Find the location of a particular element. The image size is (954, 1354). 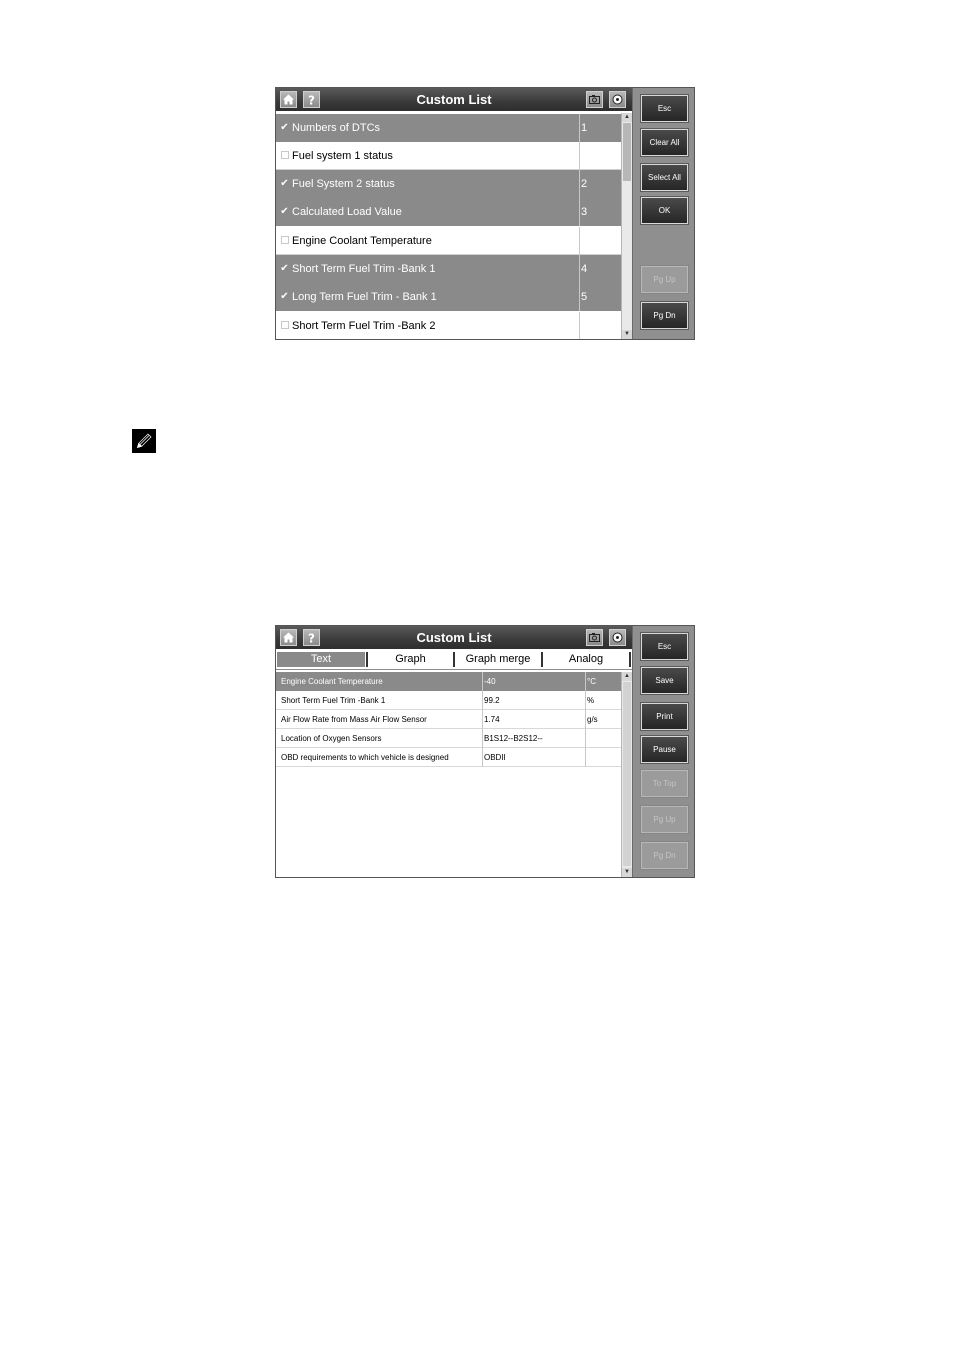

view-tabs: Text Graph Graph merge Analog is located at coordinates (454, 660).